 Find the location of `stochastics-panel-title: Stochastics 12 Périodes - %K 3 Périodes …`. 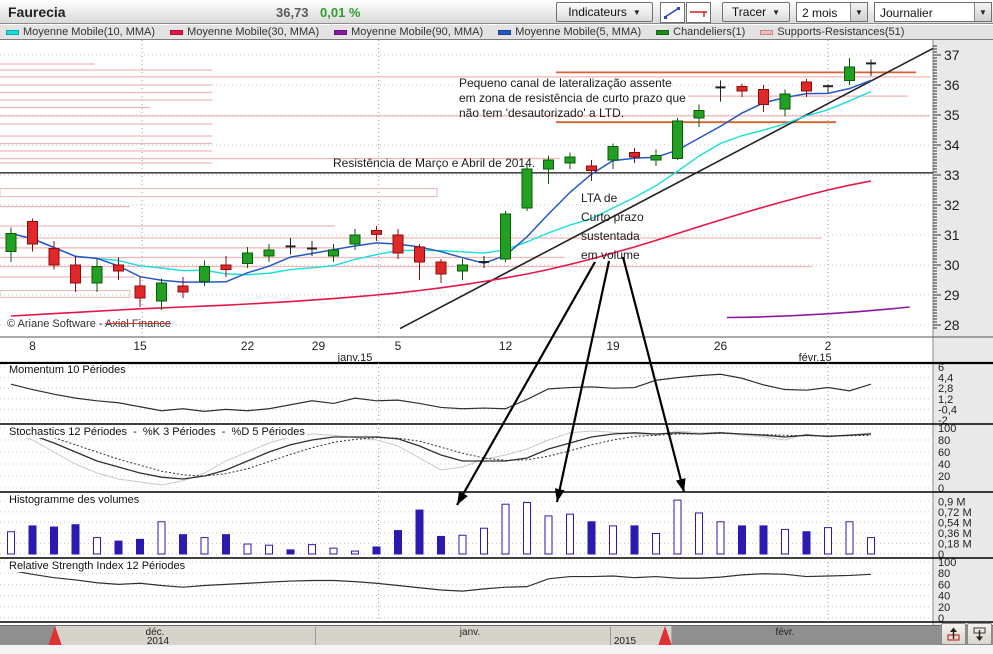

stochastics-panel-title: Stochastics 12 Périodes - %K 3 Périodes … is located at coordinates (157, 432).